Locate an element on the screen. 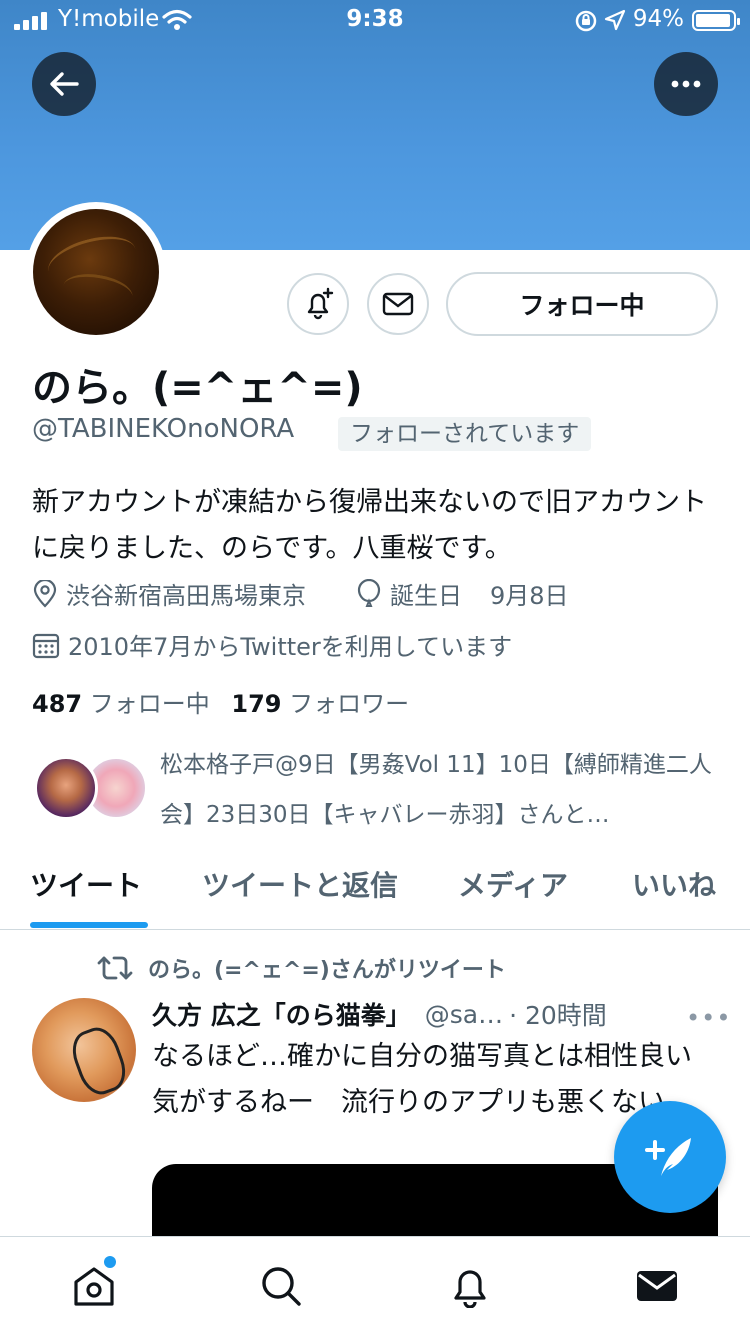  notify-button is located at coordinates (318, 304).